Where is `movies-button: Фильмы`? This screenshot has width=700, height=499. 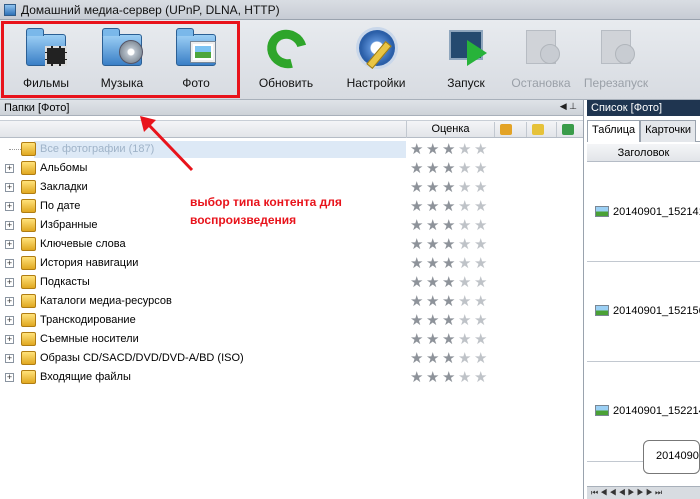 movies-button: Фильмы is located at coordinates (46, 60).